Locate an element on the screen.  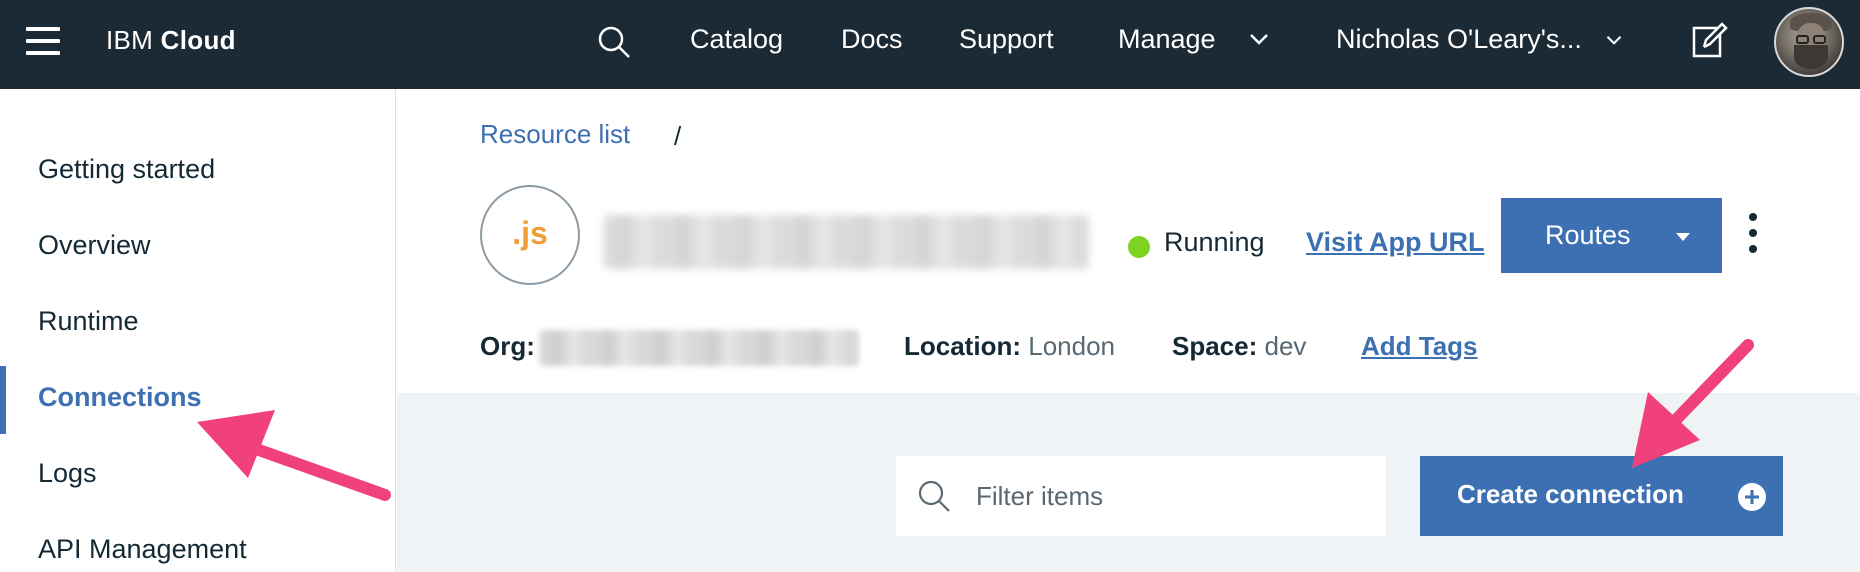
create-connection-label: Create connection is located at coordinates (1570, 494).